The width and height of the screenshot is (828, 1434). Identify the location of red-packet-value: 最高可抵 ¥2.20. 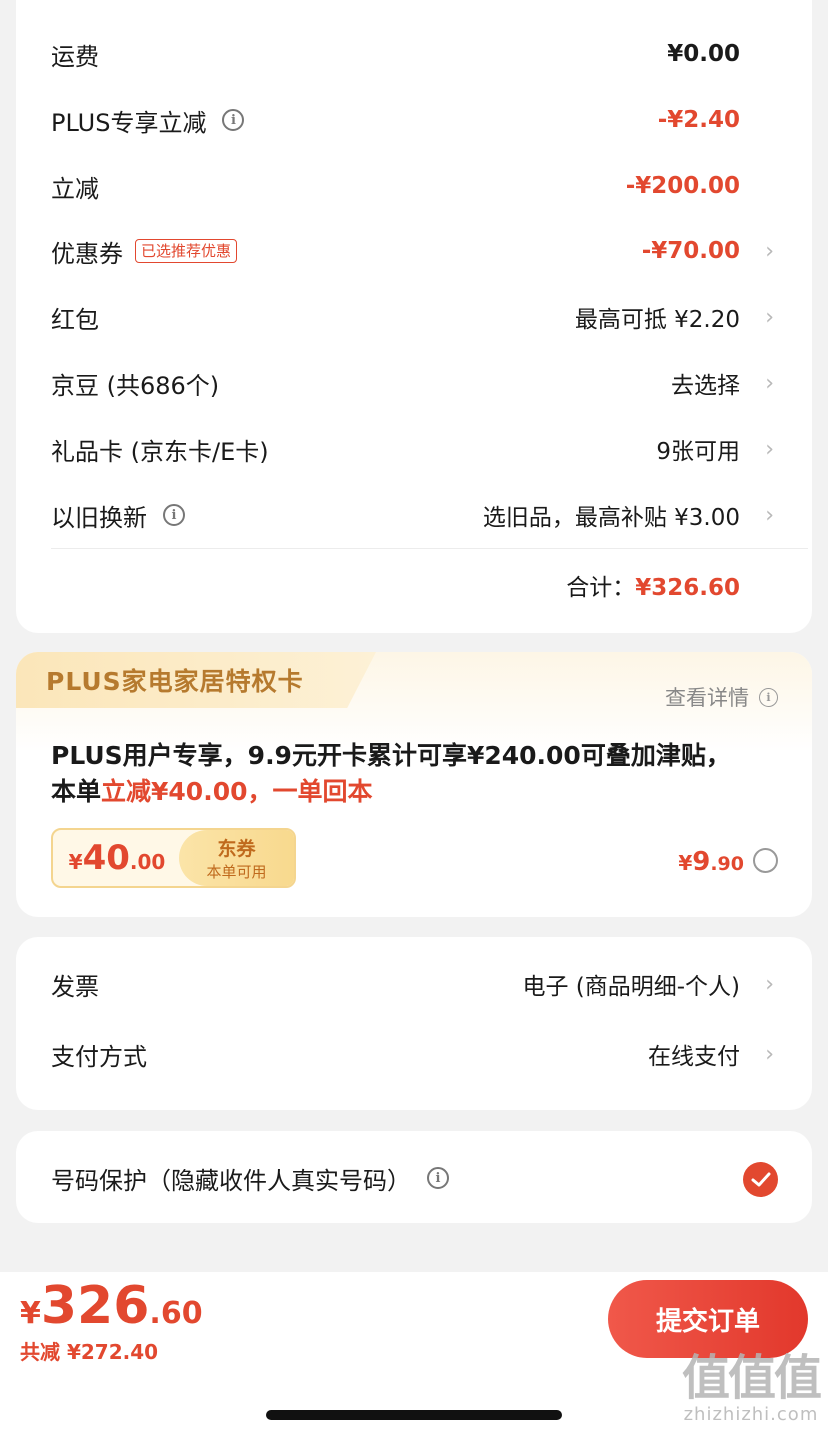
(657, 320).